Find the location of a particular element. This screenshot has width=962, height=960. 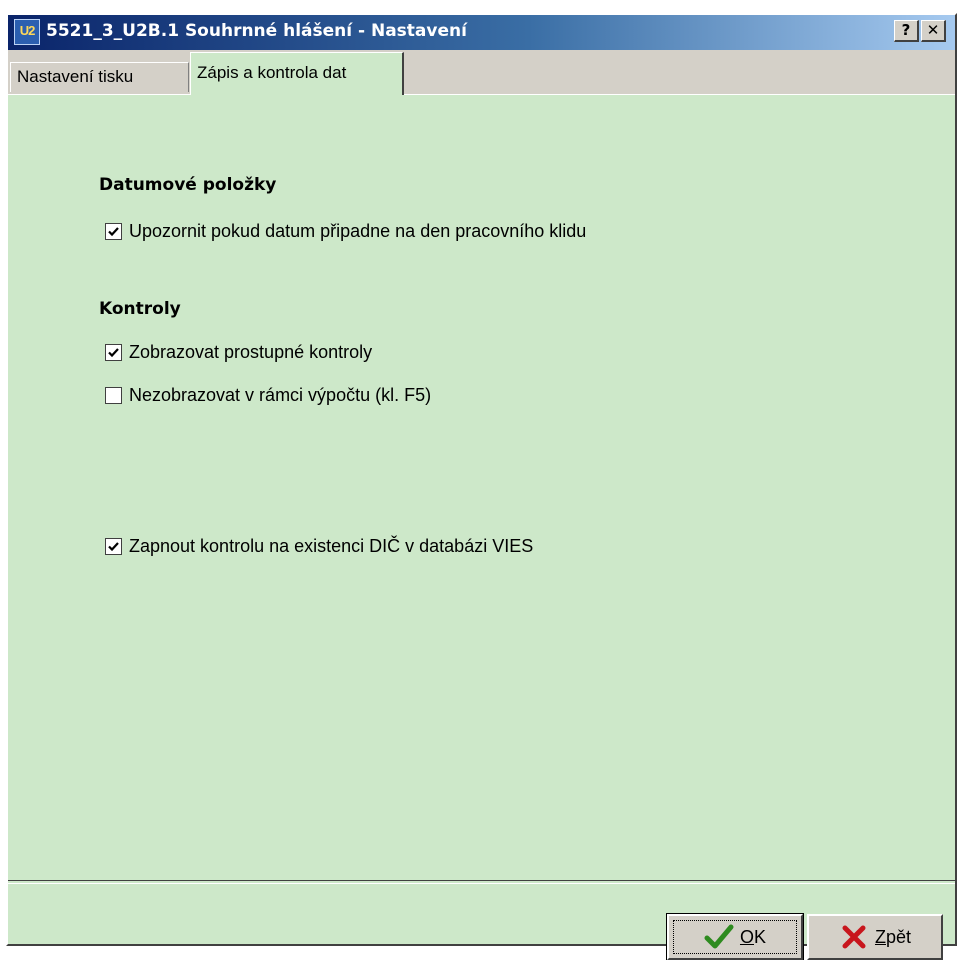

help-button: ? is located at coordinates (906, 31).